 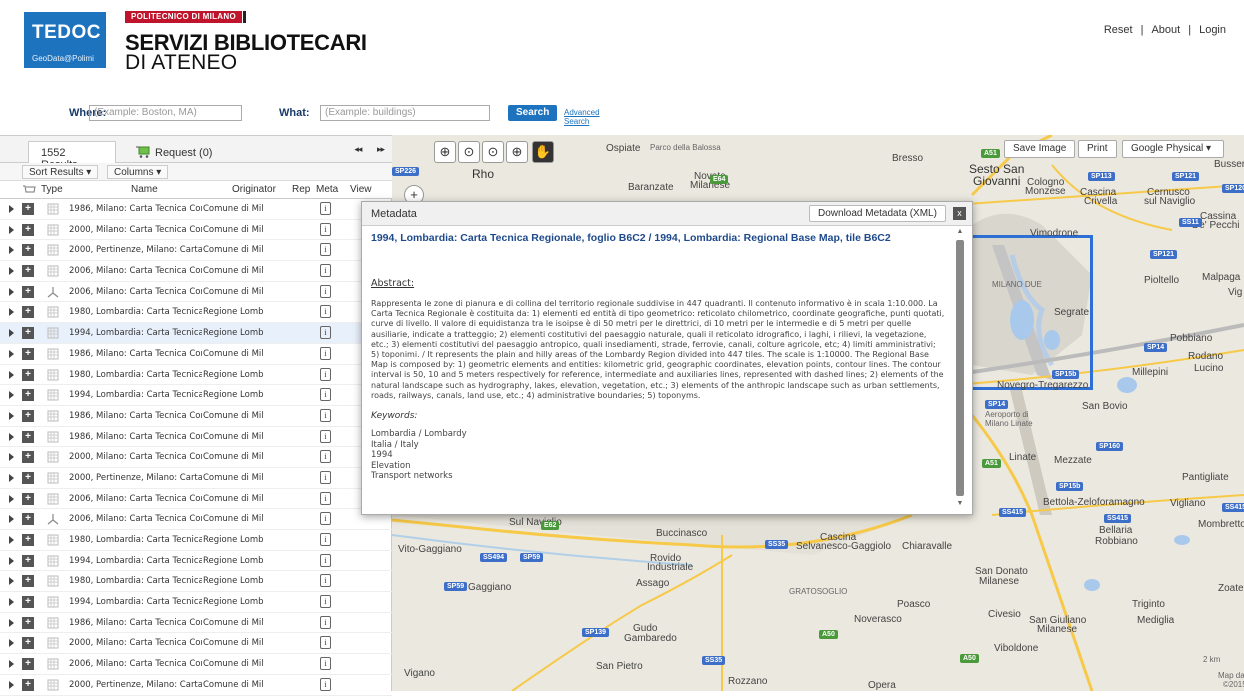 What do you see at coordinates (52, 189) in the screenshot?
I see `col-type: Type` at bounding box center [52, 189].